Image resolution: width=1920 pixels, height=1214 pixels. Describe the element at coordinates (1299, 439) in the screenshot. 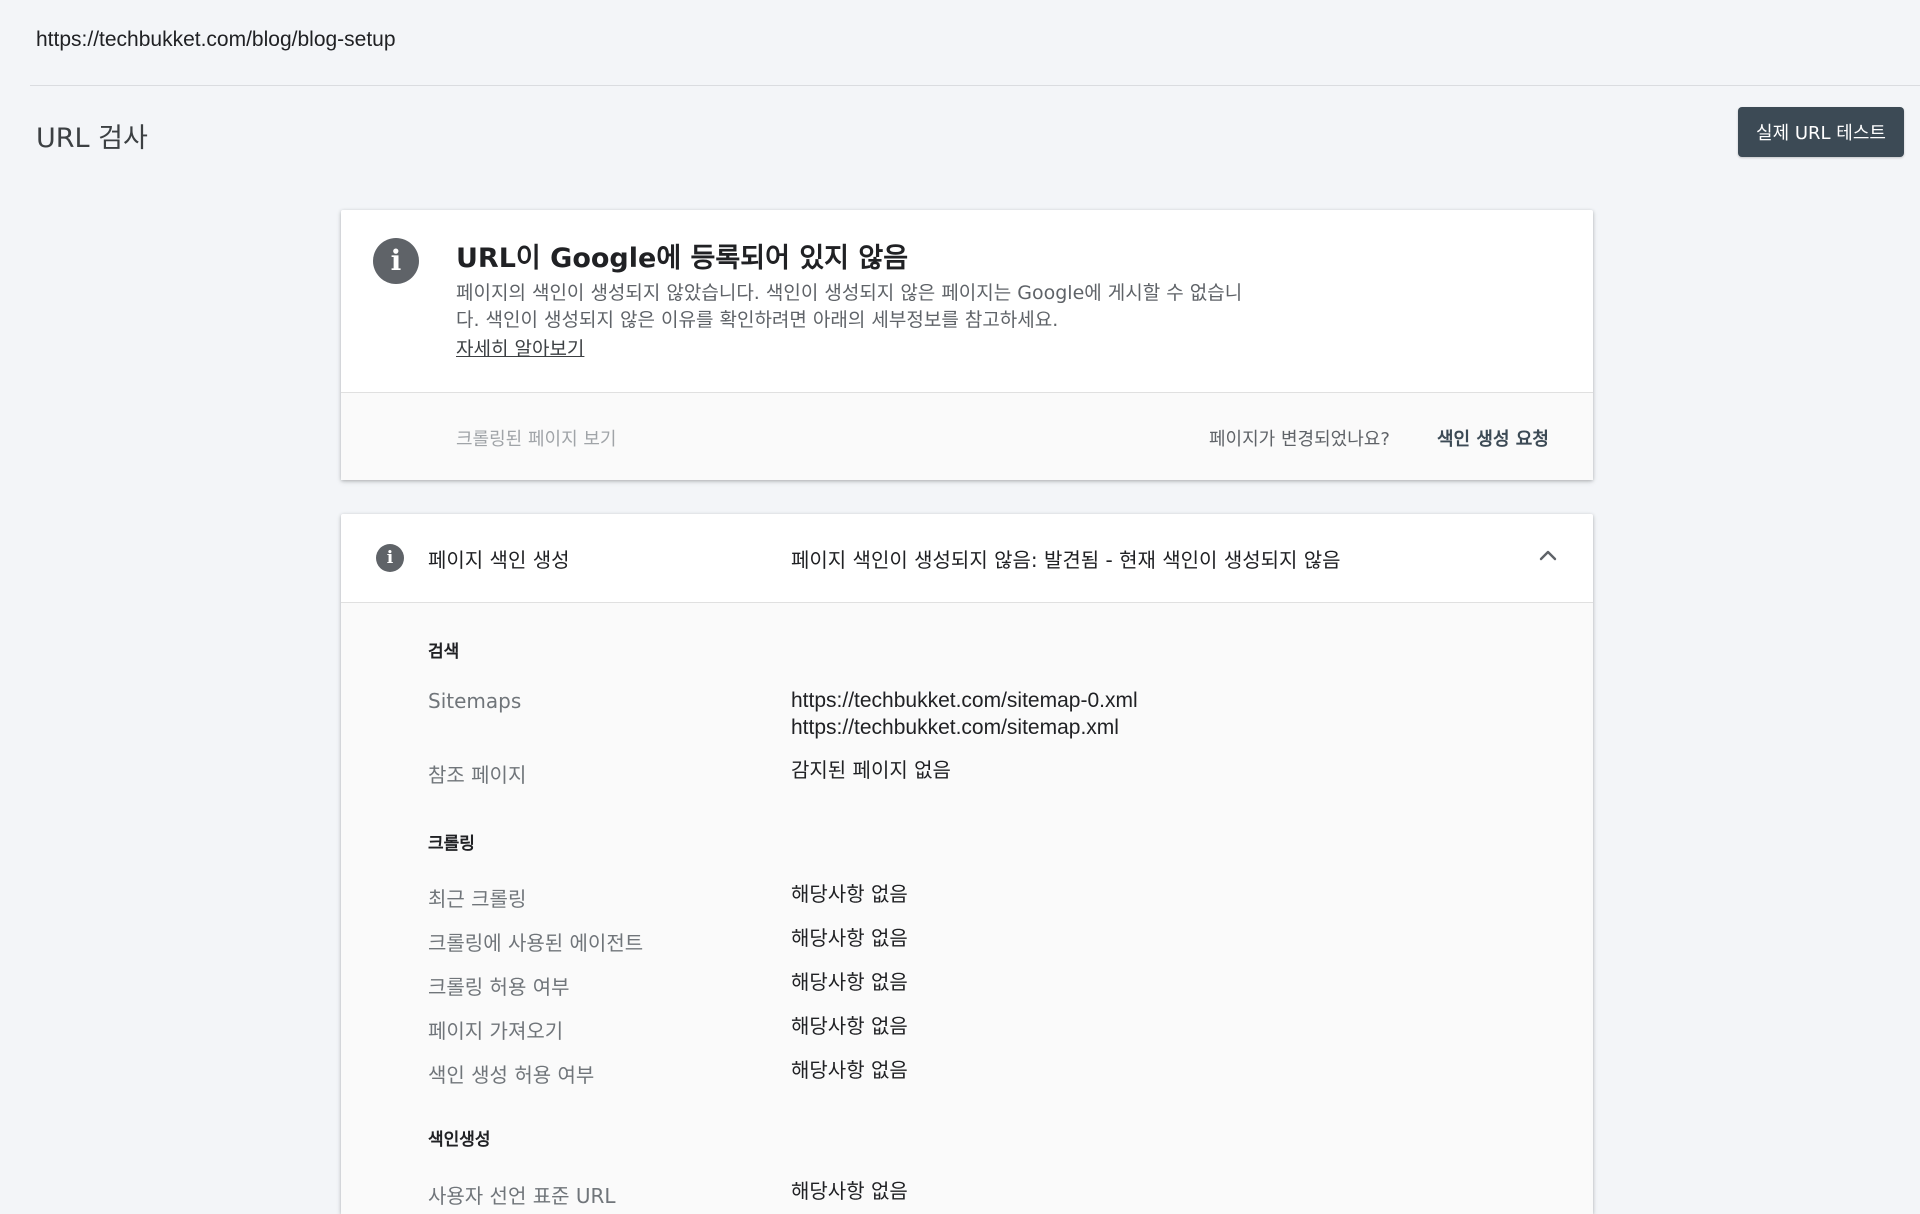

I see `page-changed-question: 페이지가 변경되었나요?` at that location.